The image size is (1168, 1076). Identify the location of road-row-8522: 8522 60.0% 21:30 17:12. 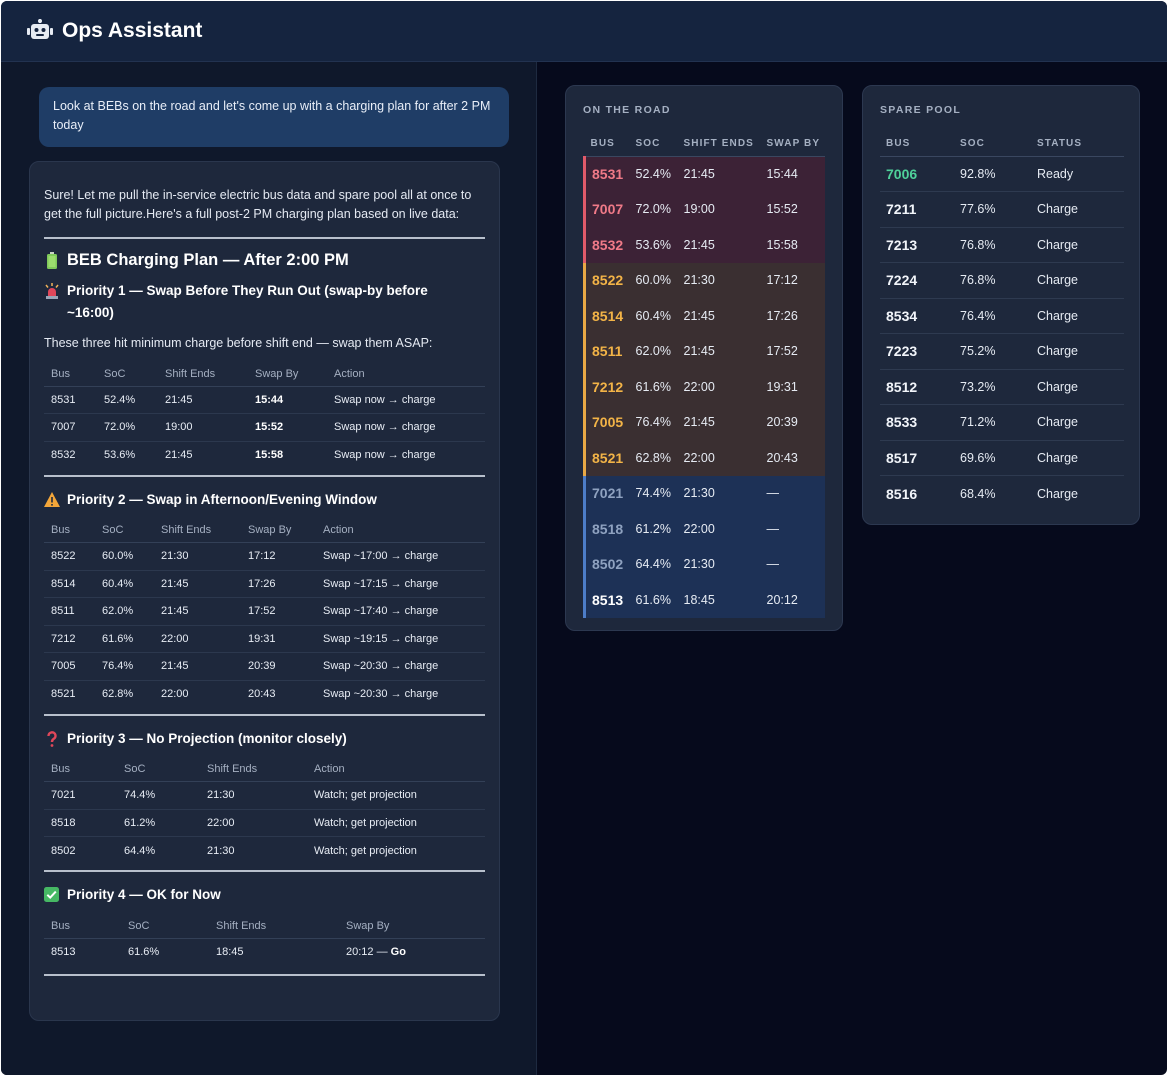
(704, 280).